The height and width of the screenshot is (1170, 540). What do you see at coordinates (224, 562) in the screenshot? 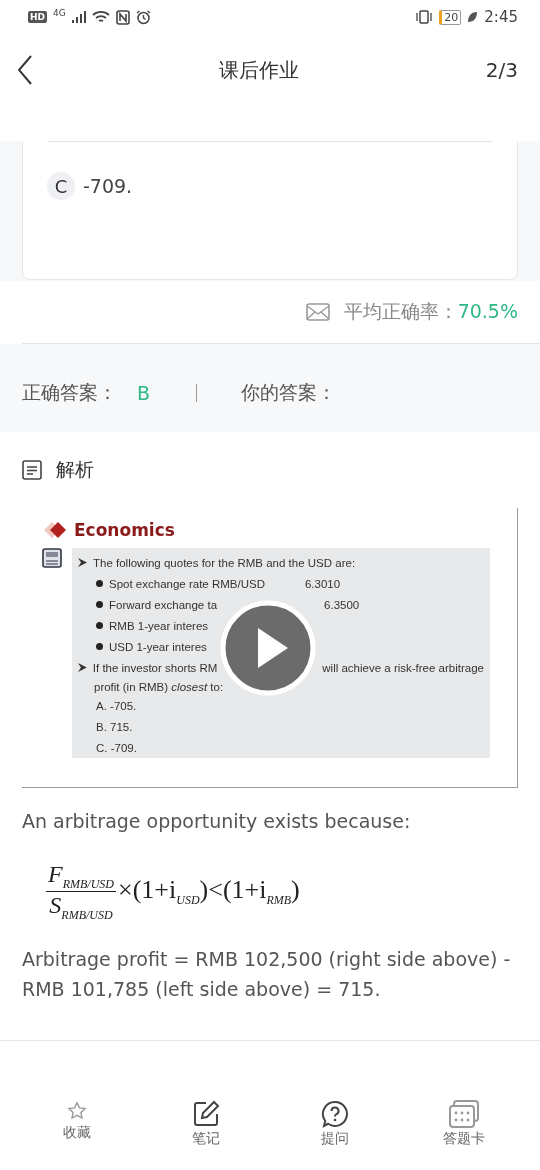
I see `slide-text: The following quotes for the RMB and the USD are:` at bounding box center [224, 562].